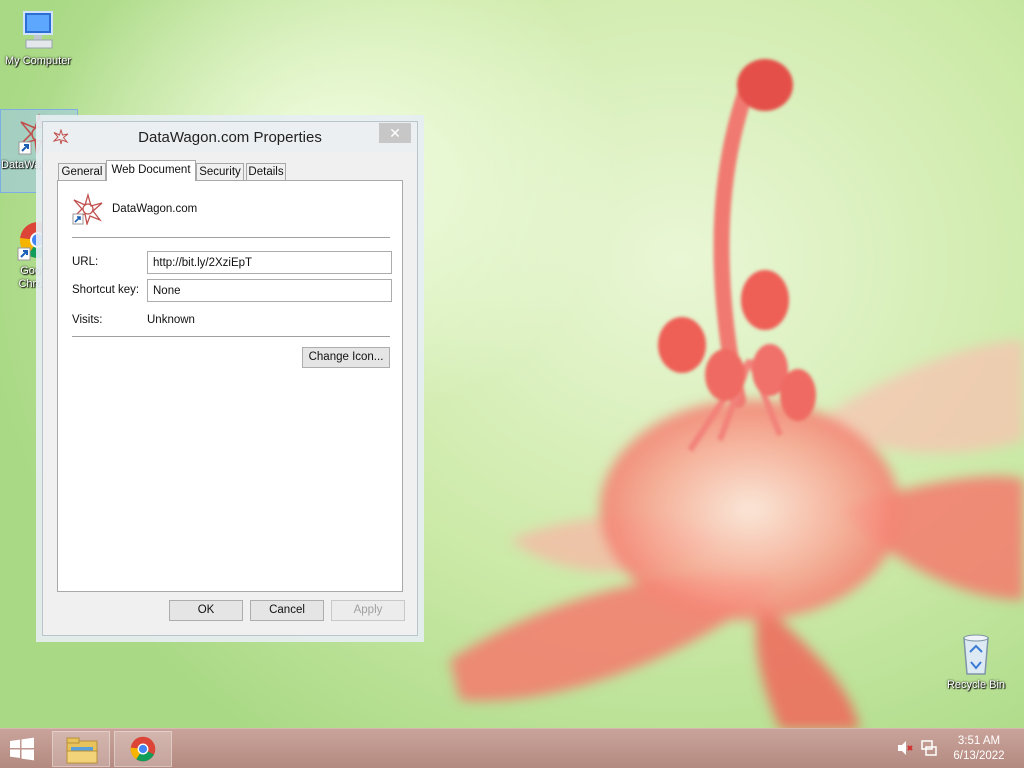 The height and width of the screenshot is (768, 1024). I want to click on tab-web-document: Web Document, so click(151, 170).